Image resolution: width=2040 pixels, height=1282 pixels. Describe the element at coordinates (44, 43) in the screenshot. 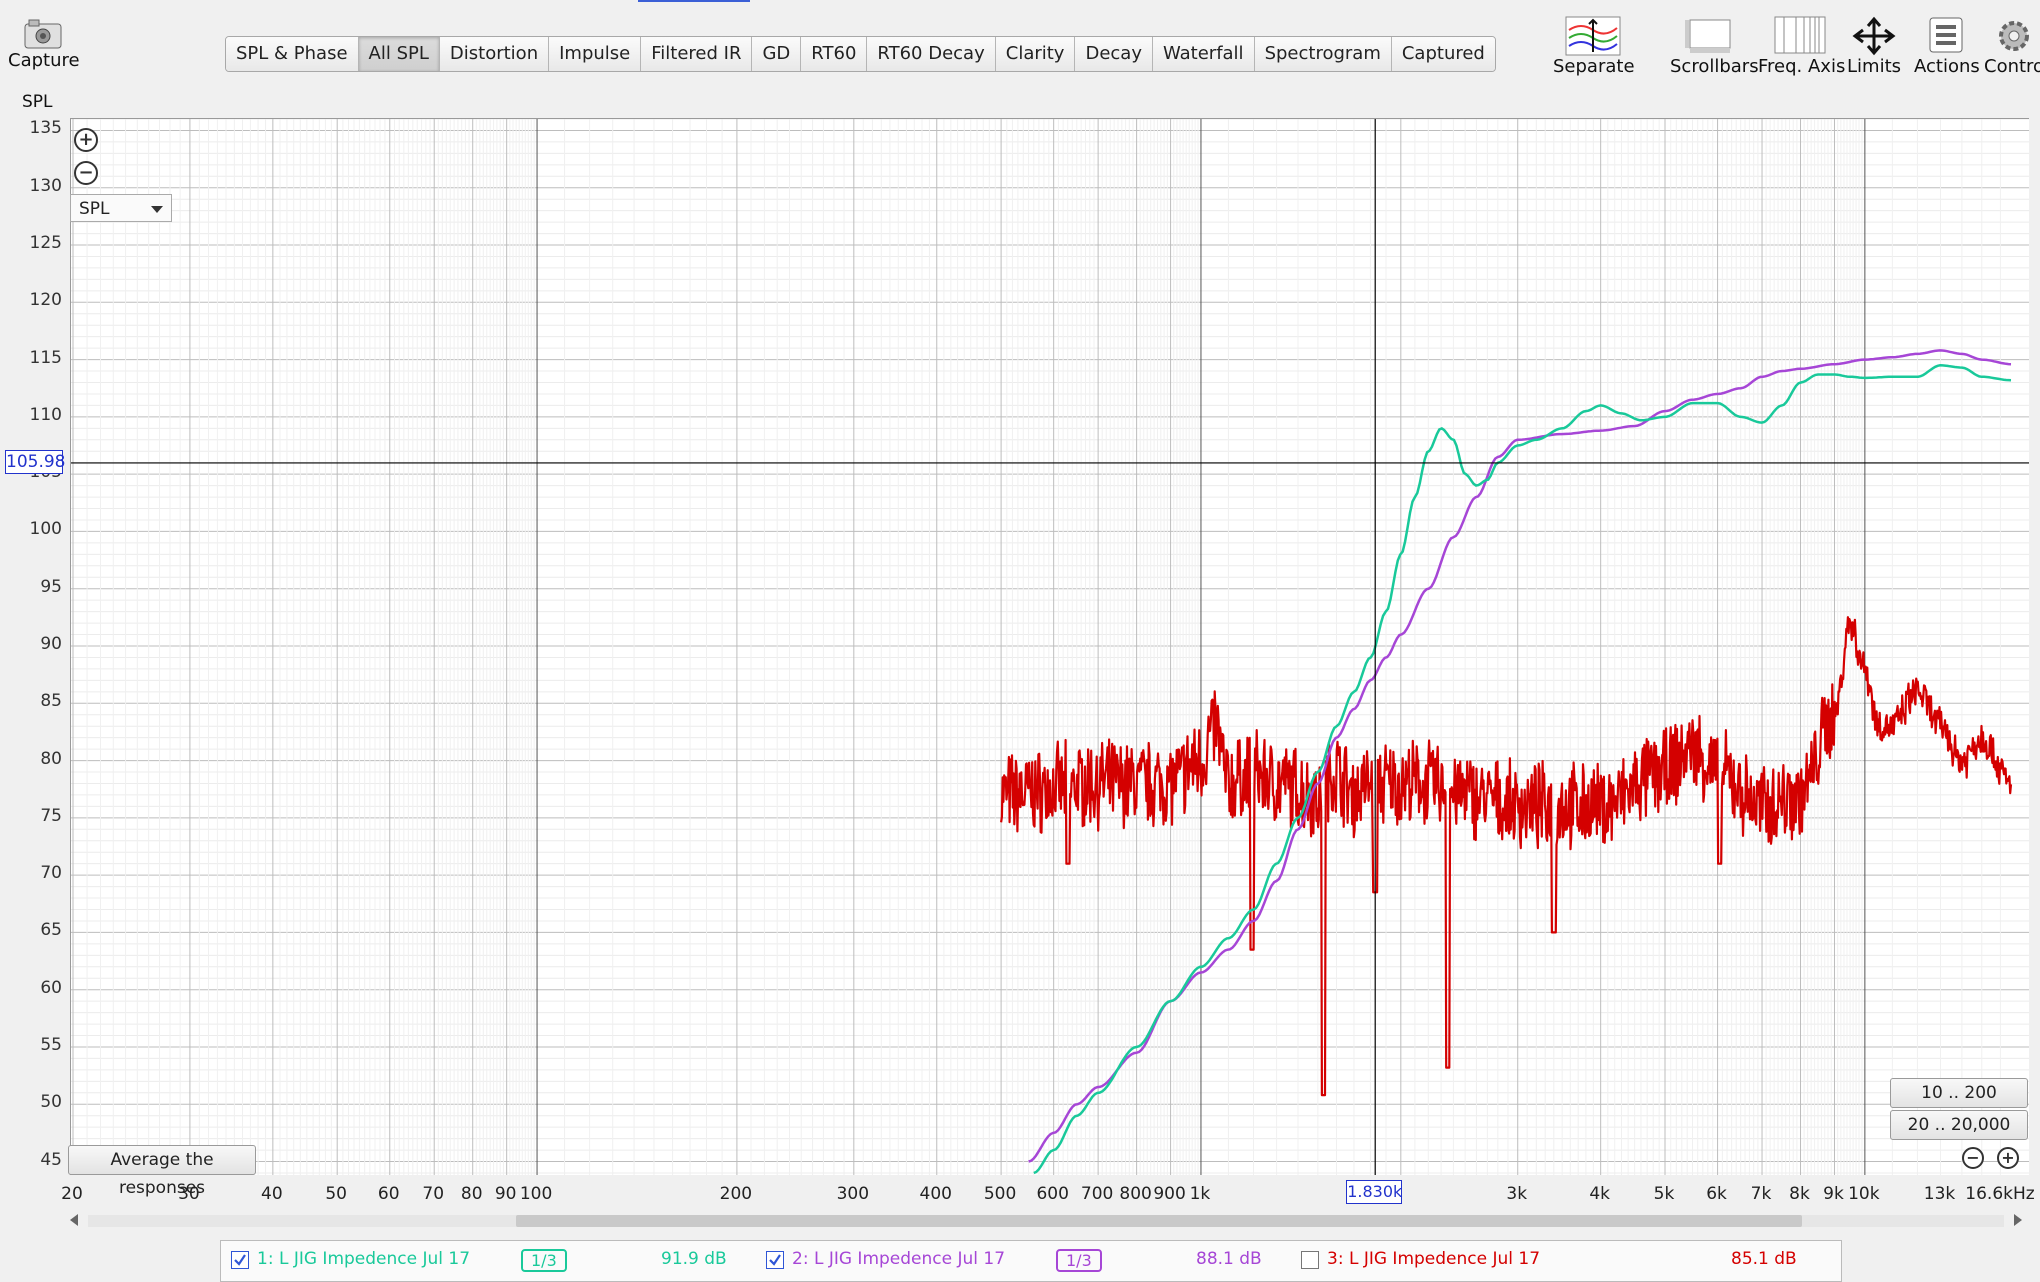

I see `capture-button: Capture` at that location.